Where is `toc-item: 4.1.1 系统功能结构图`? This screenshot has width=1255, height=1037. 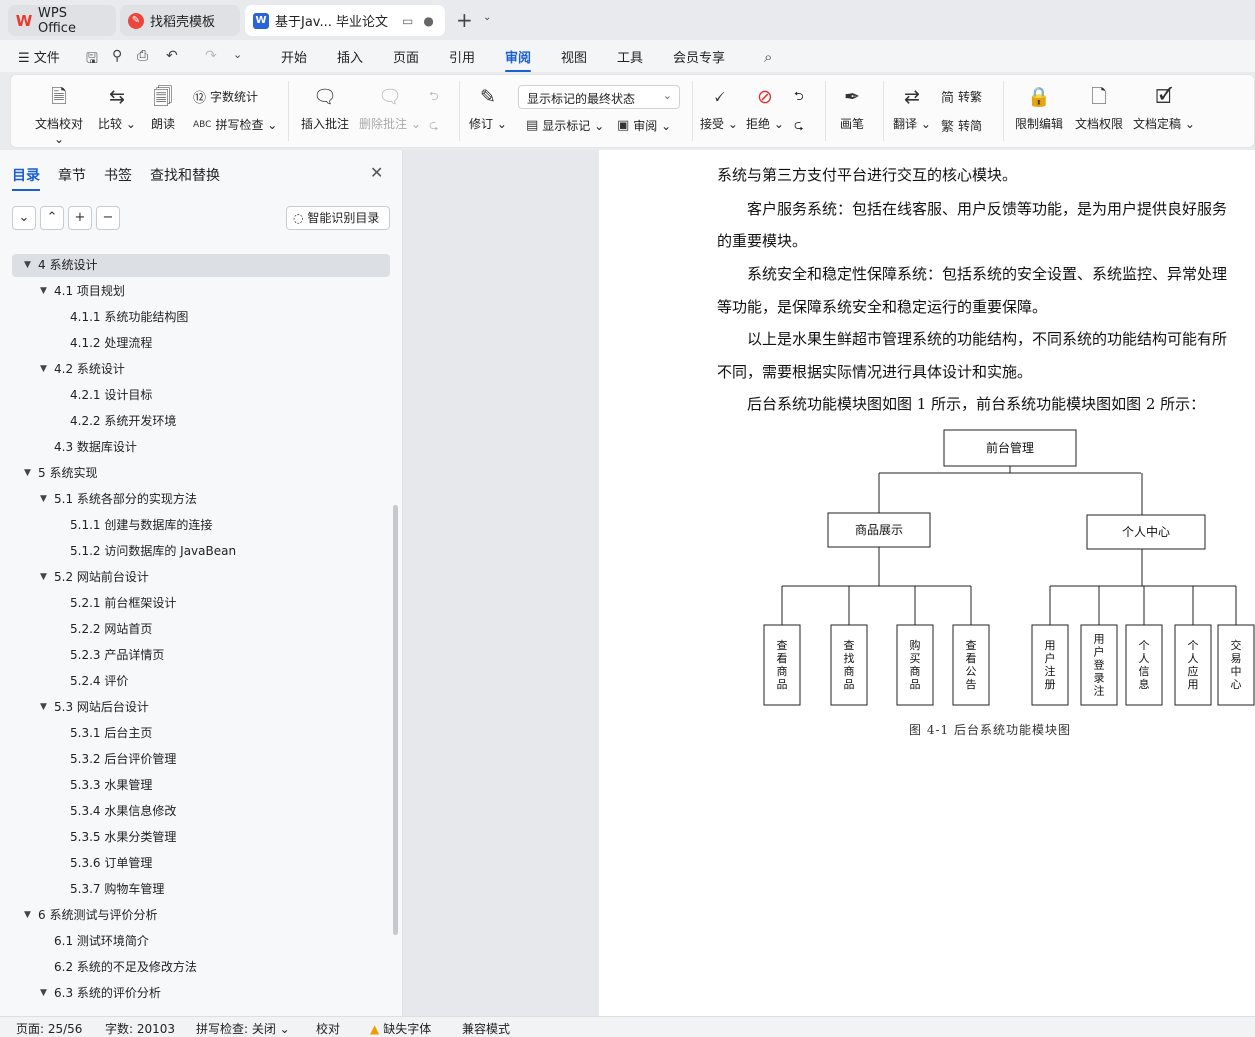
toc-item: 4.1.1 系统功能结构图 is located at coordinates (201, 317).